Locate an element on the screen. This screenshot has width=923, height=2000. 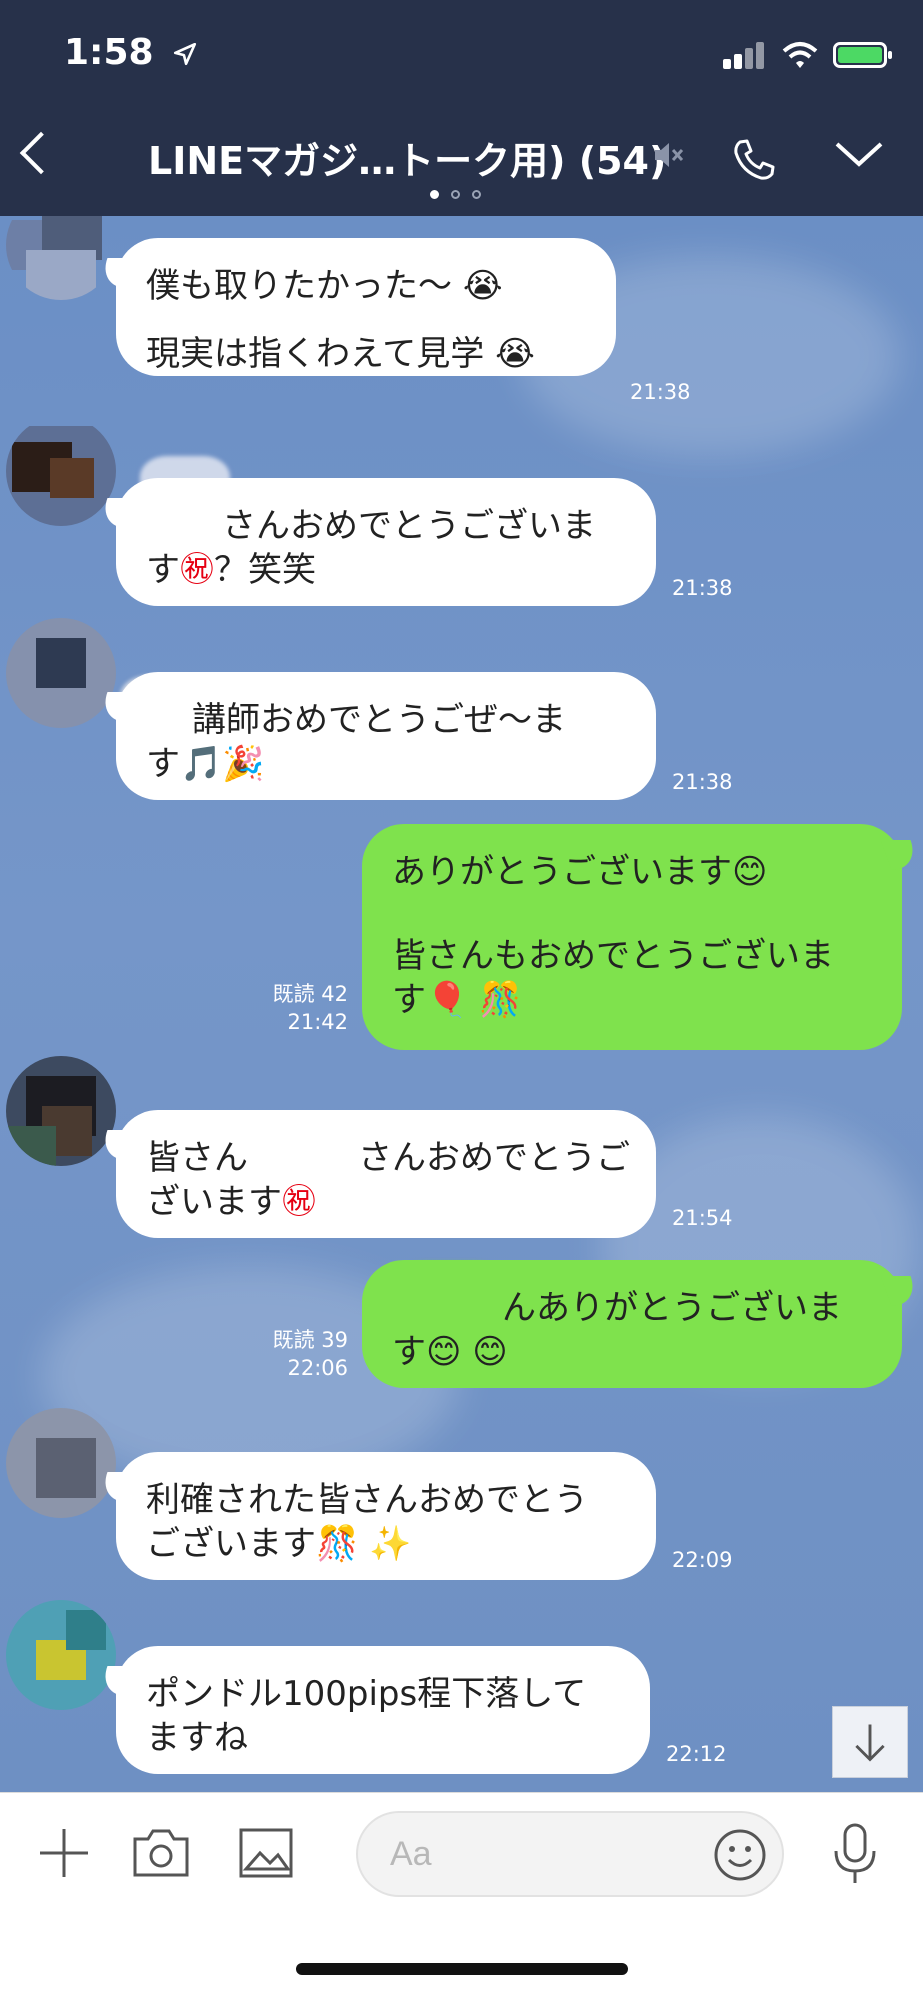
message-meta: 既読 39 22:06 is located at coordinates (307, 1354).